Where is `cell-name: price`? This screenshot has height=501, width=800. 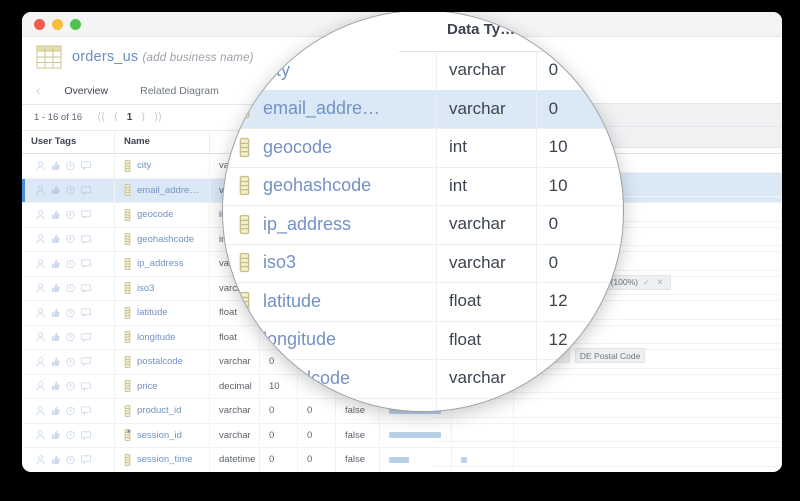 cell-name: price is located at coordinates (162, 386).